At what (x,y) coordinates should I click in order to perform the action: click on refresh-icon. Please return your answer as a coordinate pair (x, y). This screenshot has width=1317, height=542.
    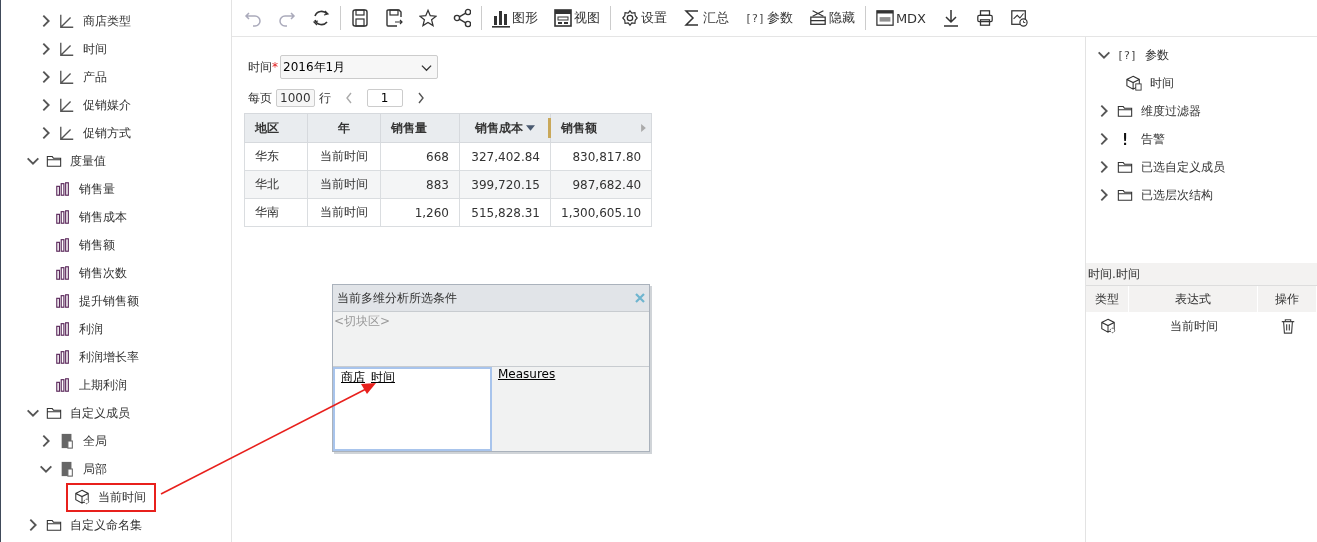
    Looking at the image, I should click on (321, 18).